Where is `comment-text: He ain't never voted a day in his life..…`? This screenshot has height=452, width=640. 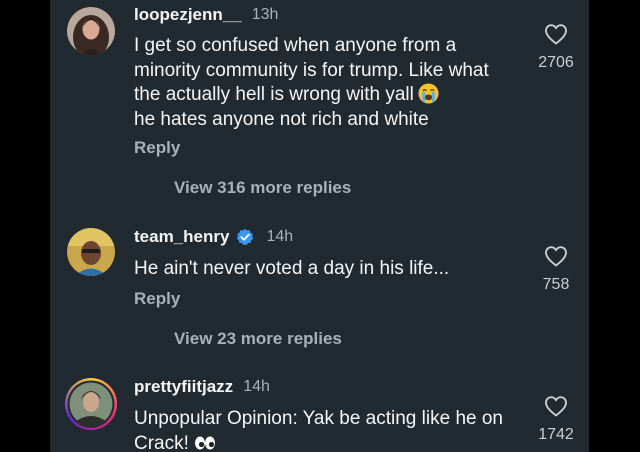 comment-text: He ain't never voted a day in his life..… is located at coordinates (292, 268).